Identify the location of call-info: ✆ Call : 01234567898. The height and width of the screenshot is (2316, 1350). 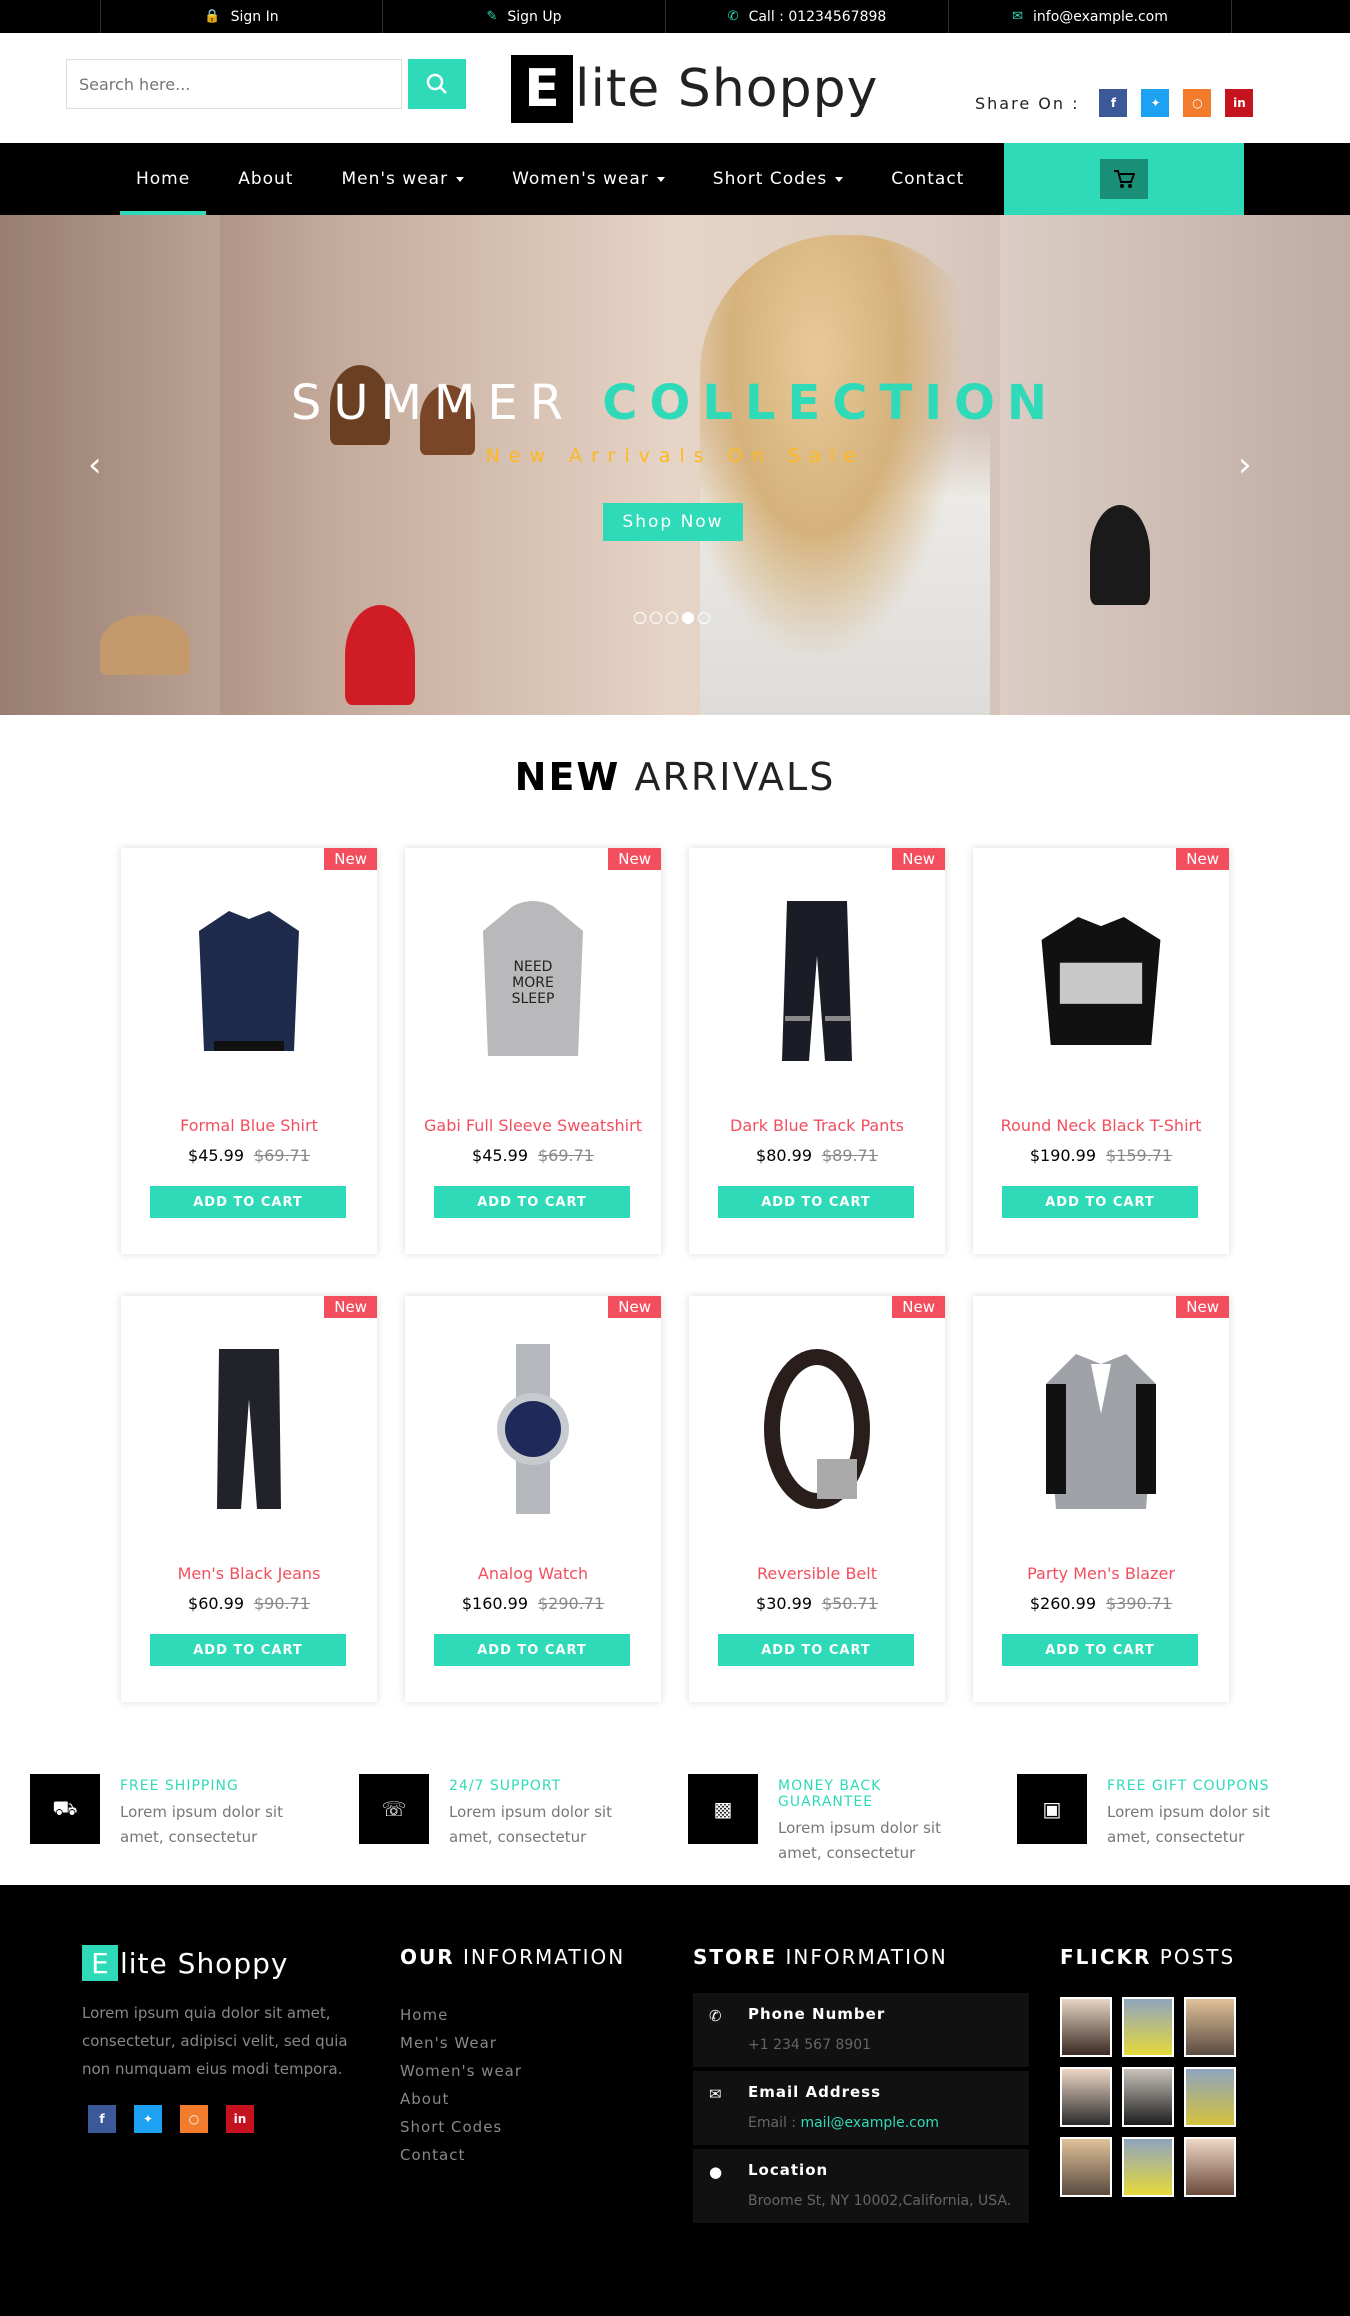
(807, 16).